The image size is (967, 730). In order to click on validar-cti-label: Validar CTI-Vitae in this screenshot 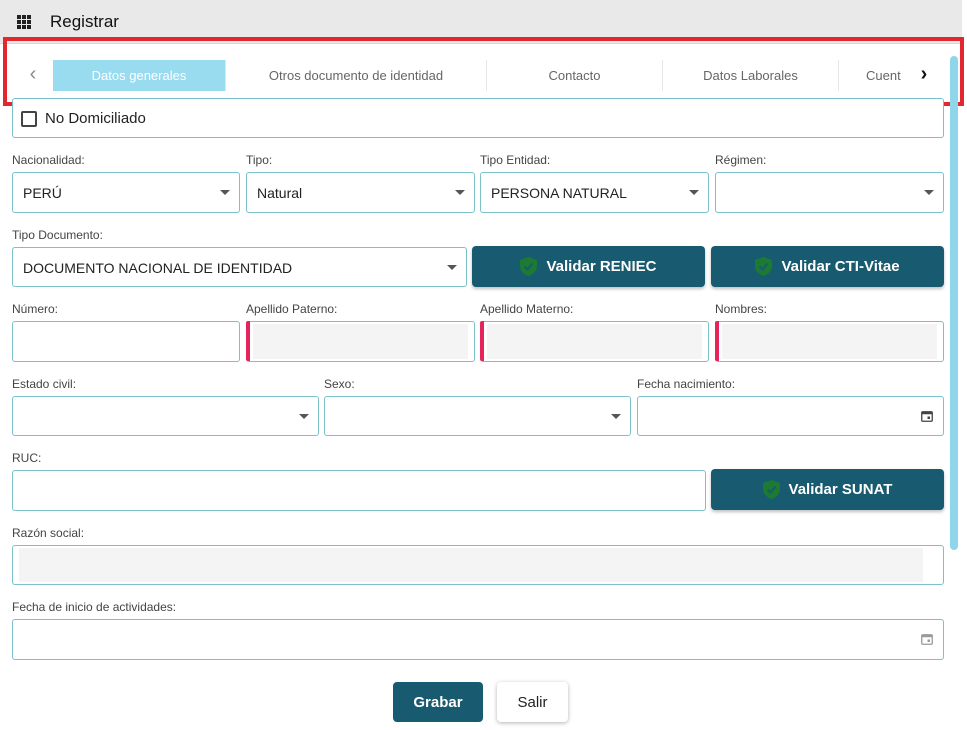, I will do `click(840, 266)`.